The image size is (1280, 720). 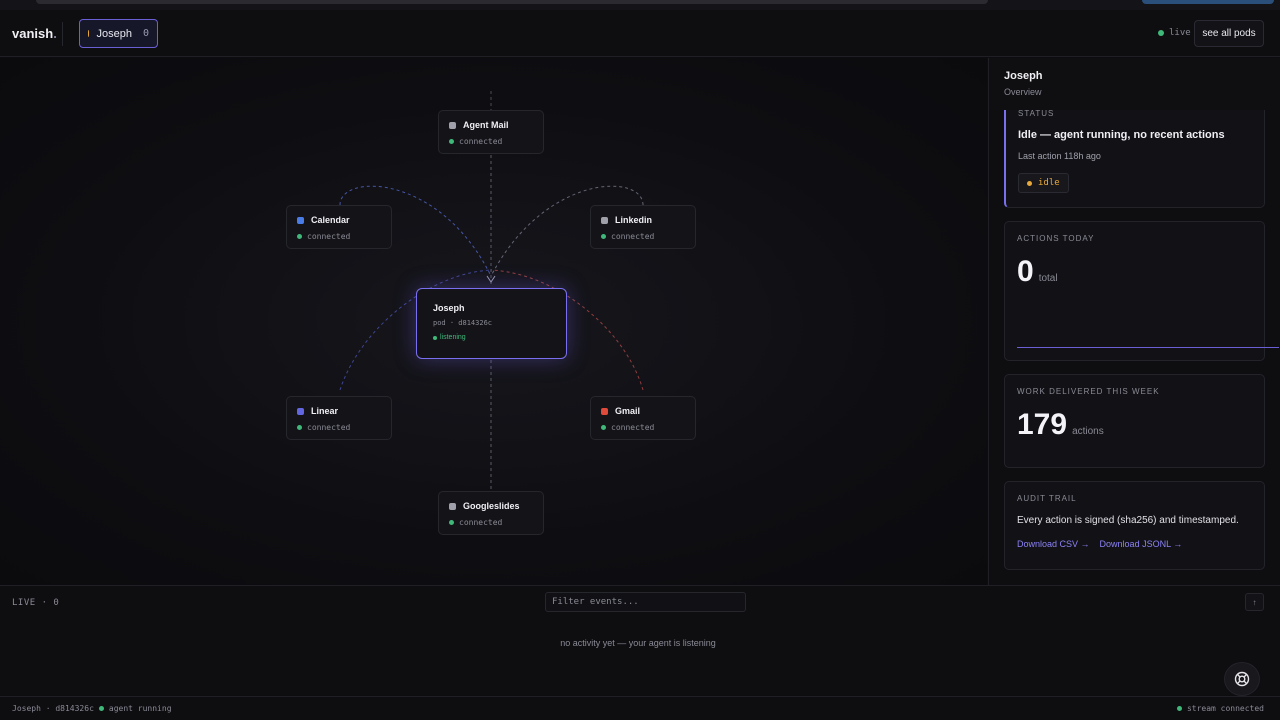 I want to click on node-calendar: Calendar connected, so click(x=339, y=227).